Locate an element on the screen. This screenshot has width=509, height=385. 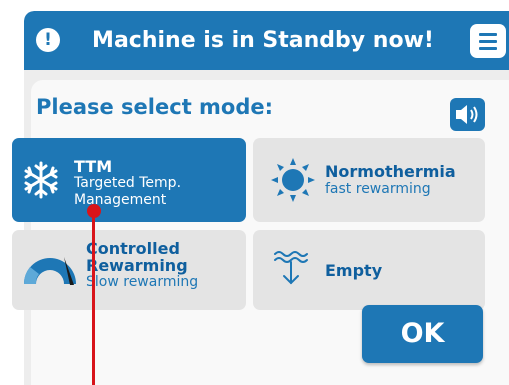
sun-icon is located at coordinates (293, 180).